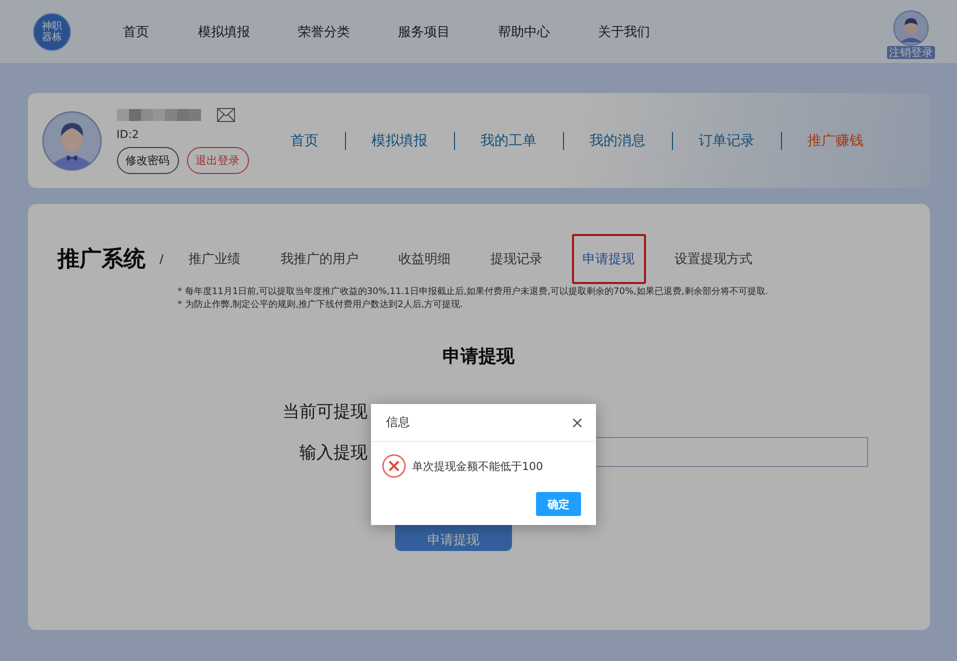  Describe the element at coordinates (325, 412) in the screenshot. I see `form-label: 当前可提现` at that location.